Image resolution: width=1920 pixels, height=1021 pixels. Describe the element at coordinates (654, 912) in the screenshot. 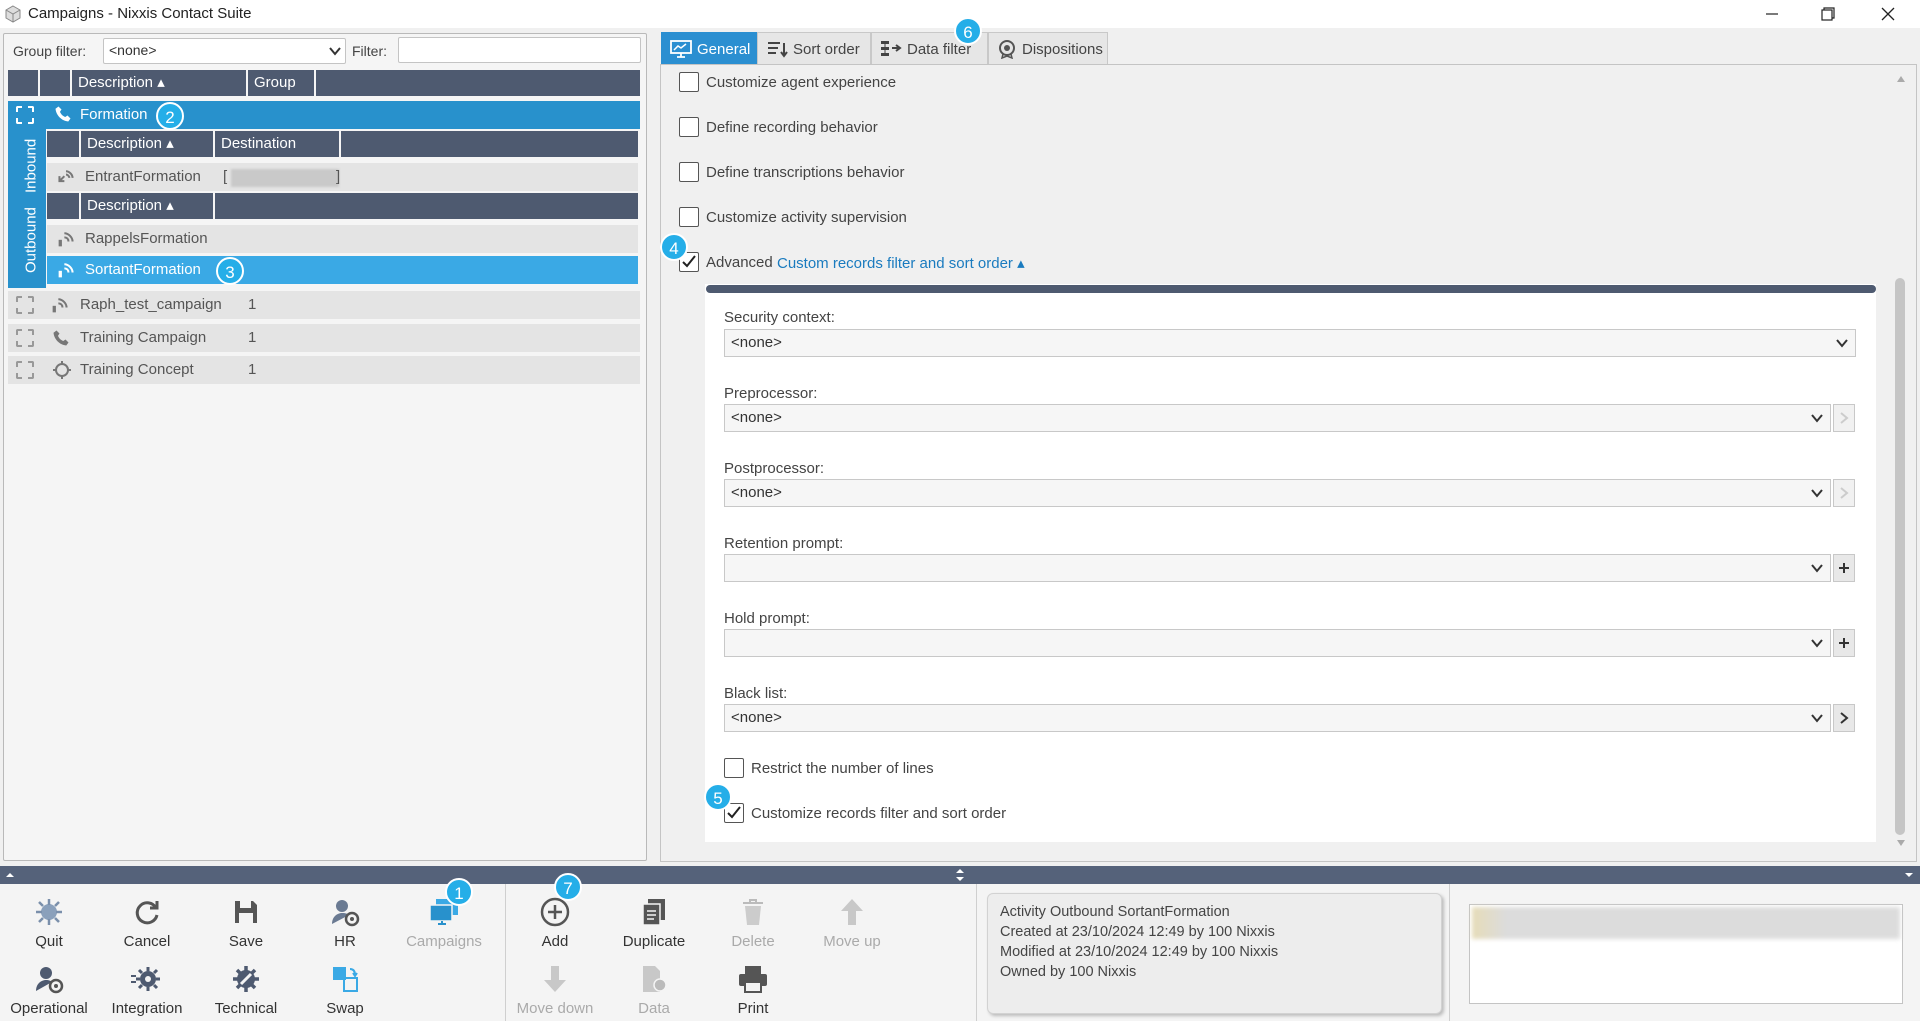

I see `duplicate-icon` at that location.